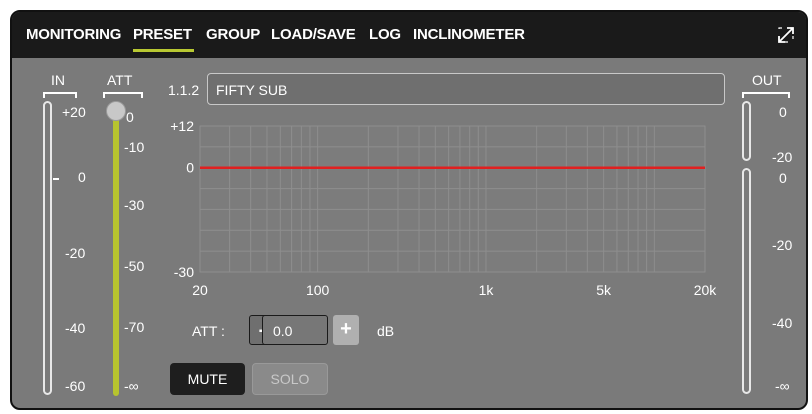 Image resolution: width=812 pixels, height=414 pixels. Describe the element at coordinates (746, 281) in the screenshot. I see `out-meter-lower` at that location.